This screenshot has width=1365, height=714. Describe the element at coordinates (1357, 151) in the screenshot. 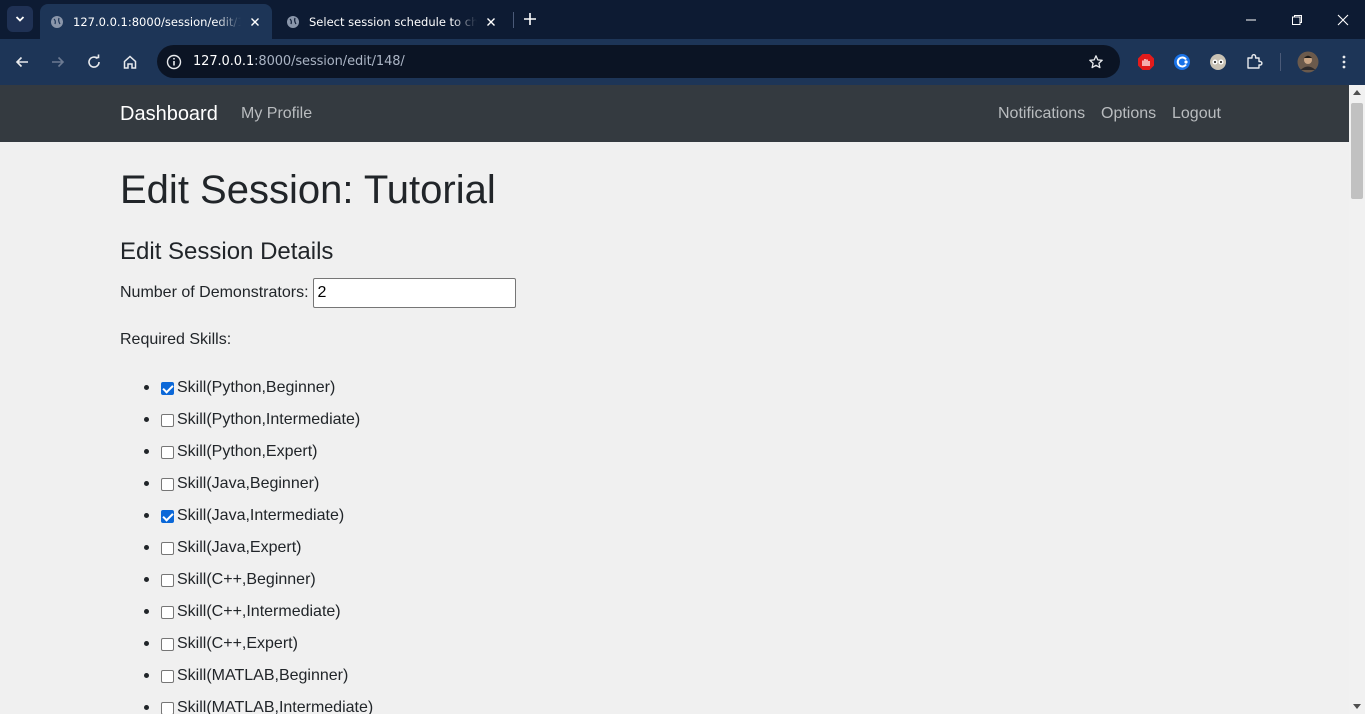

I see `scrollbar-thumb` at that location.